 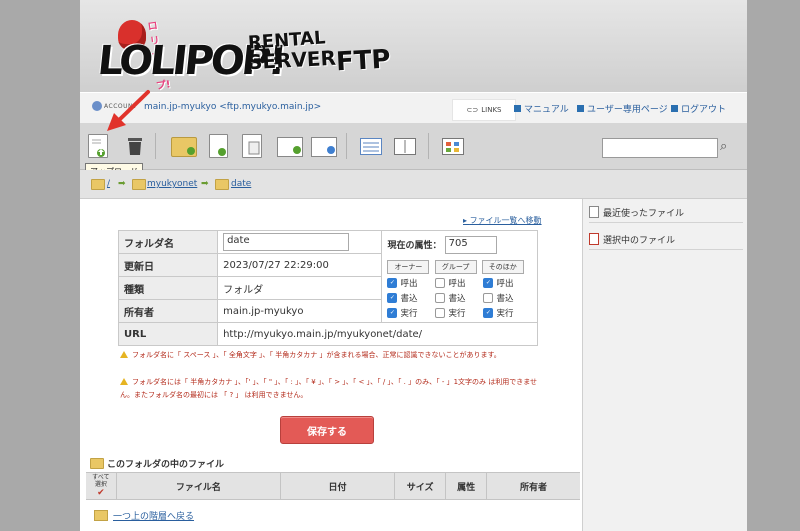 I want to click on filelist-link-label: ファイル一覧へ移動, so click(x=505, y=220).